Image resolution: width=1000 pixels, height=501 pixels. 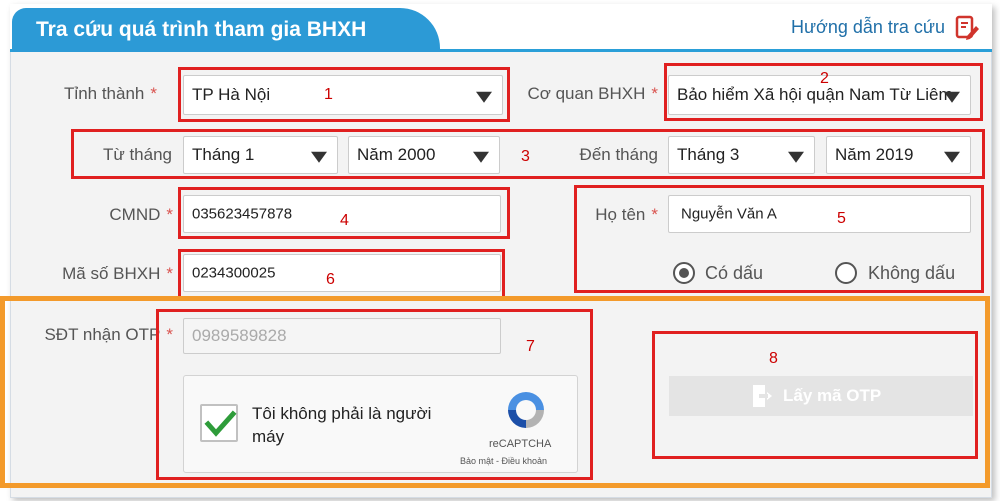 What do you see at coordinates (328, 94) in the screenshot?
I see `annotation-number-1: 1` at bounding box center [328, 94].